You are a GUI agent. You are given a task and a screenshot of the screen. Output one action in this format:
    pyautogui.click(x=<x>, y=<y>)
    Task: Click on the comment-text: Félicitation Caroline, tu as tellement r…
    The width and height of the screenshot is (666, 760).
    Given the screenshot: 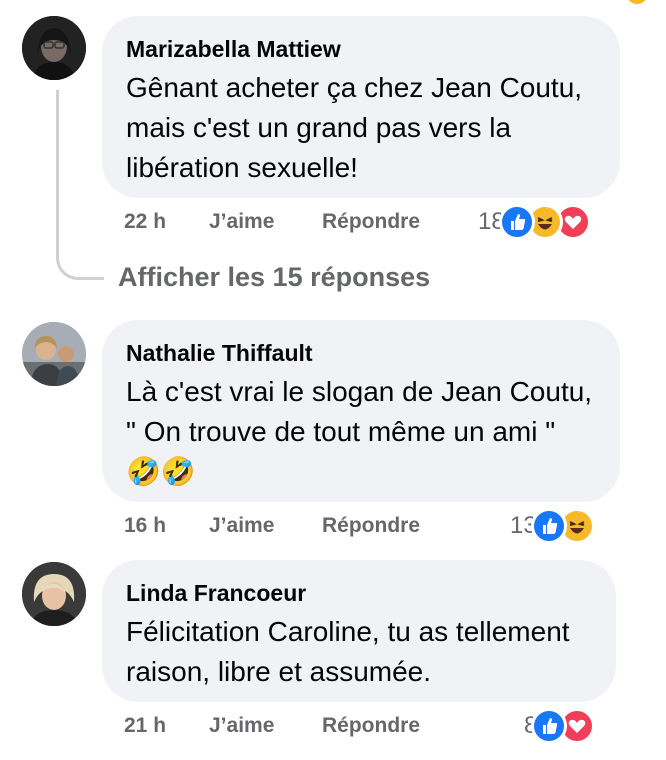 What is the action you would take?
    pyautogui.click(x=348, y=651)
    